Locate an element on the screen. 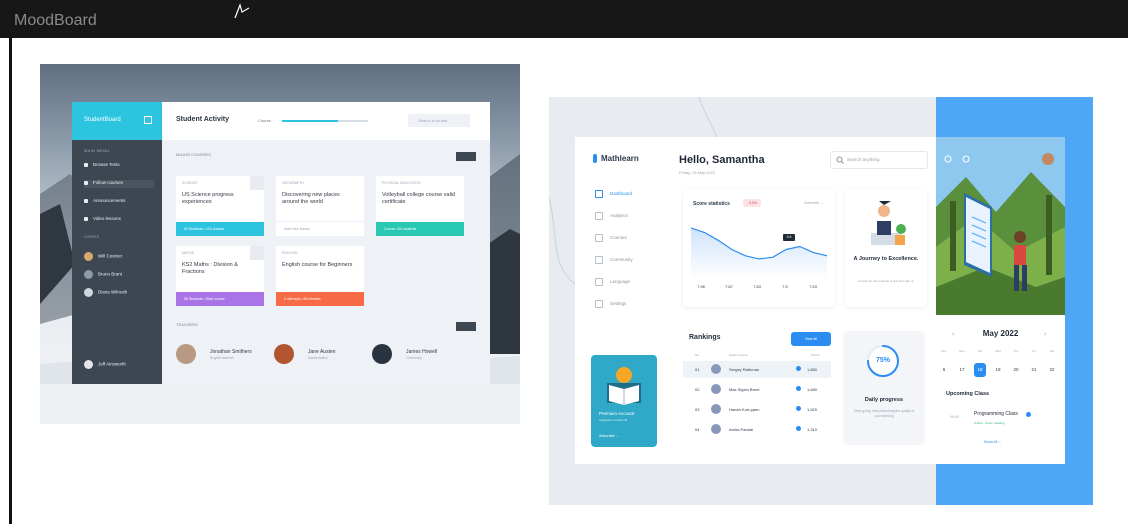 This screenshot has height=524, width=1128. menu-icon is located at coordinates (148, 120).